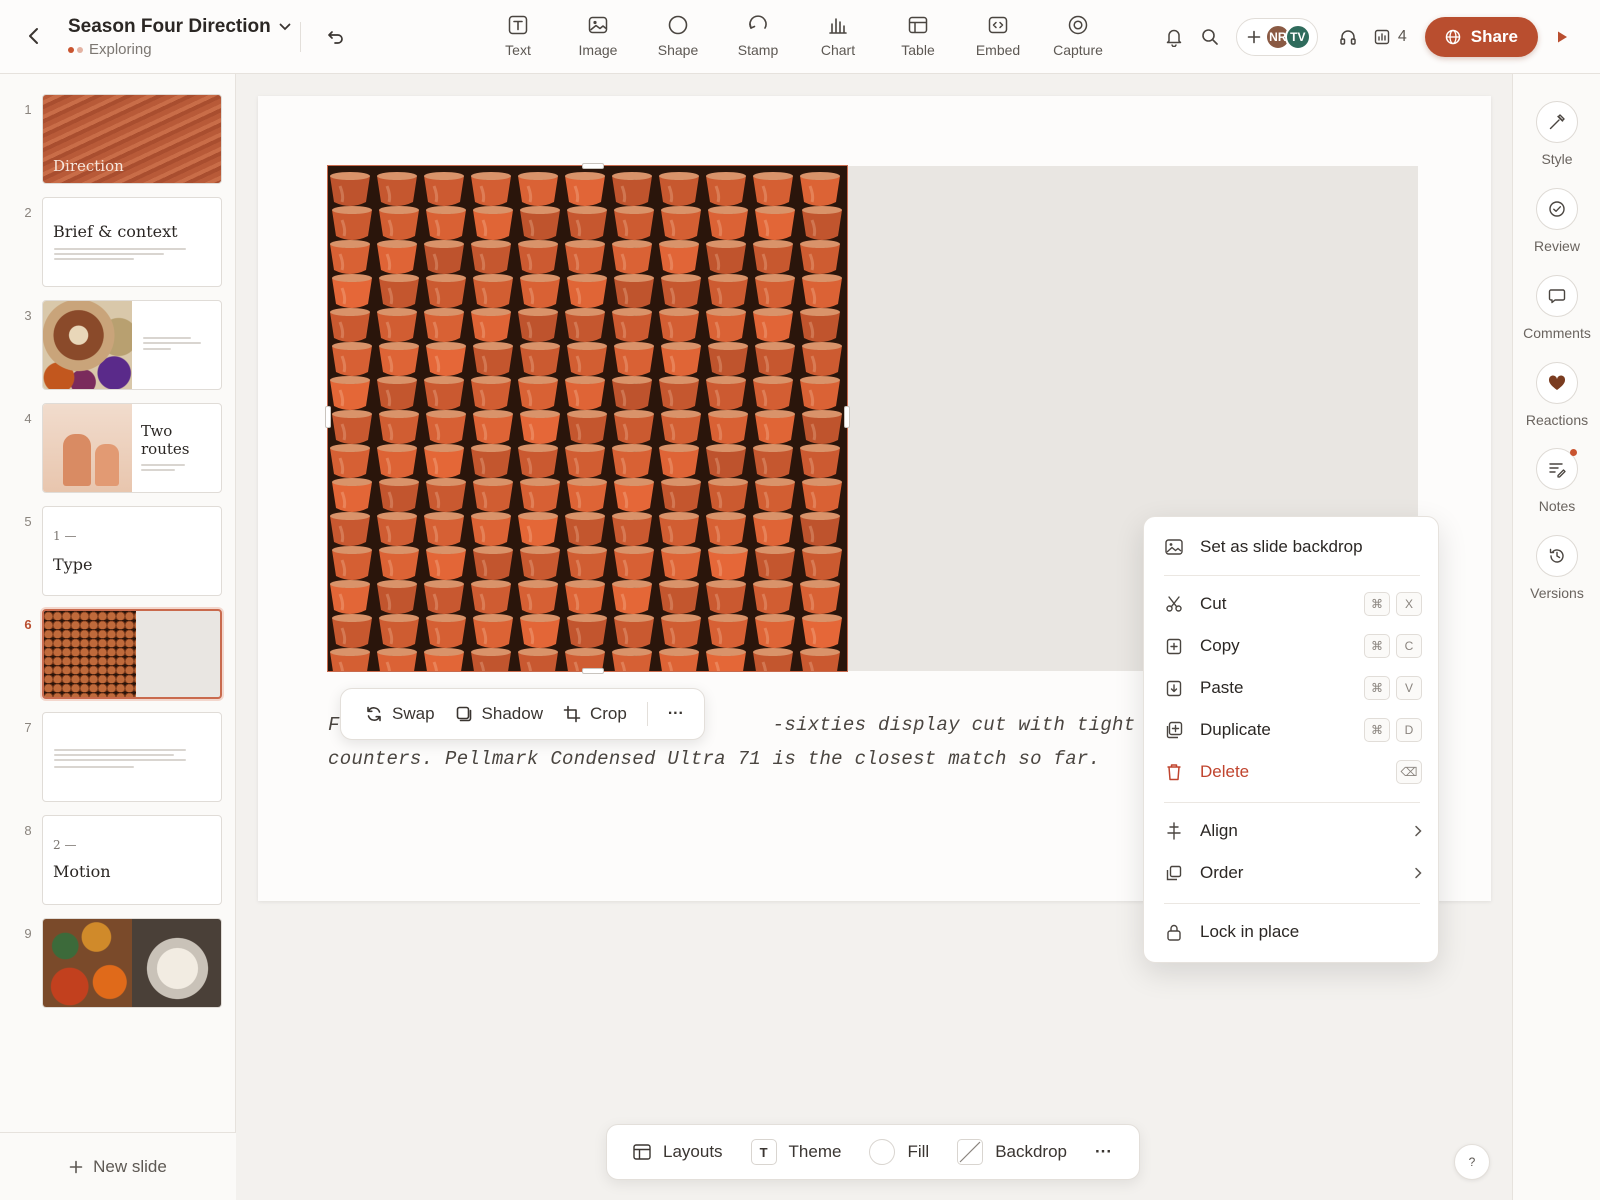  I want to click on menu-item-label: Duplicate, so click(1235, 729).